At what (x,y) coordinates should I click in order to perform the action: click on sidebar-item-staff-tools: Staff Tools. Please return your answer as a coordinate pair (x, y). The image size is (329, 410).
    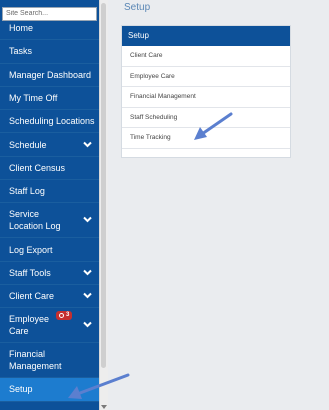
    Looking at the image, I should click on (49, 273).